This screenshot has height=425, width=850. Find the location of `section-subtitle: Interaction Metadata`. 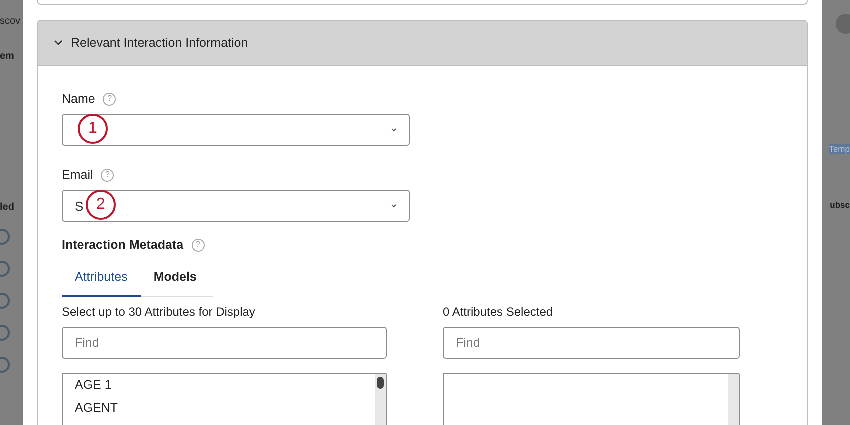

section-subtitle: Interaction Metadata is located at coordinates (123, 245).